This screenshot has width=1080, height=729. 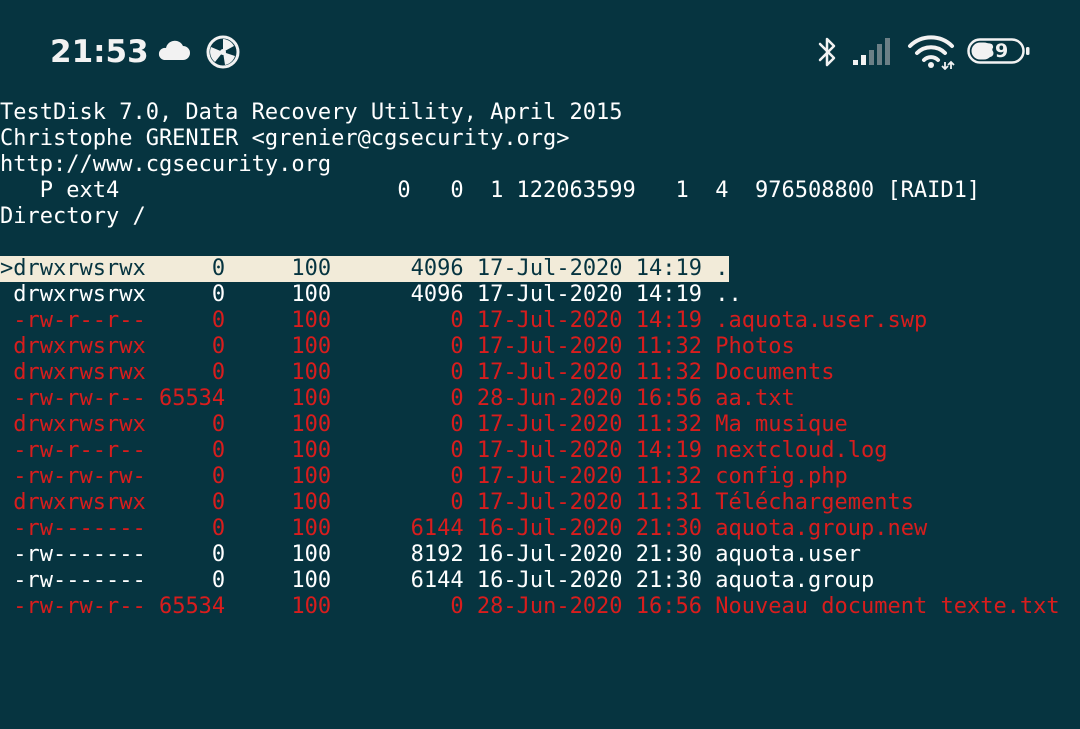 I want to click on time: 16:56, so click(x=662, y=606).